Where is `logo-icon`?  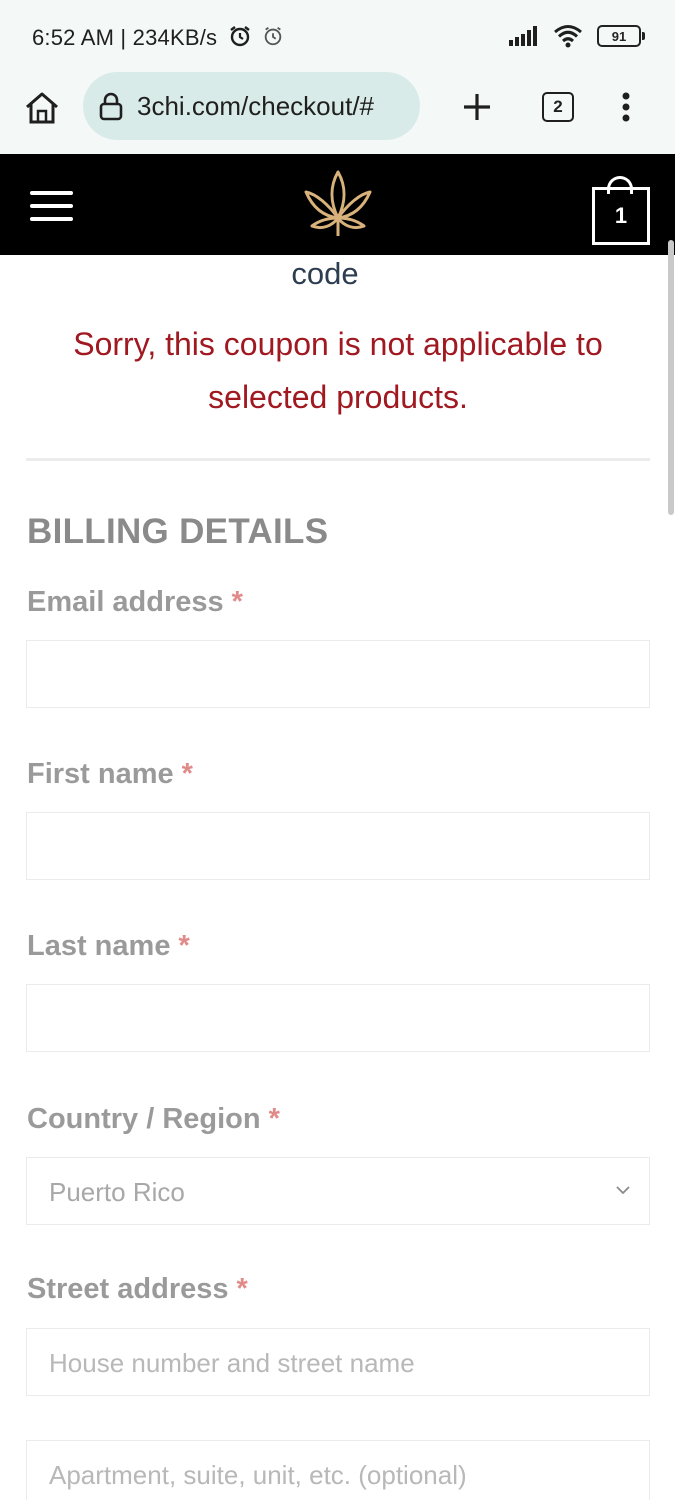 logo-icon is located at coordinates (338, 204).